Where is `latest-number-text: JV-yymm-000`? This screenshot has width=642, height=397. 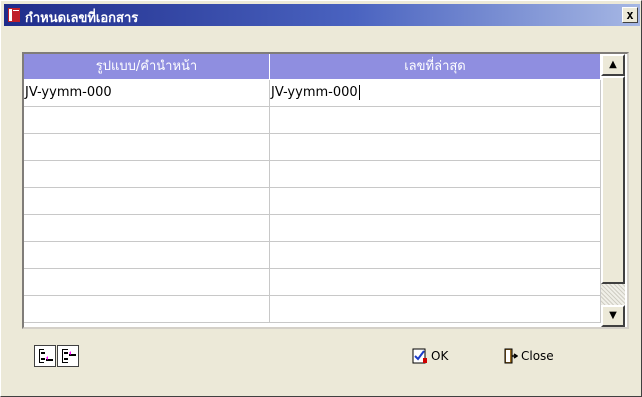
latest-number-text: JV-yymm-000 is located at coordinates (314, 92).